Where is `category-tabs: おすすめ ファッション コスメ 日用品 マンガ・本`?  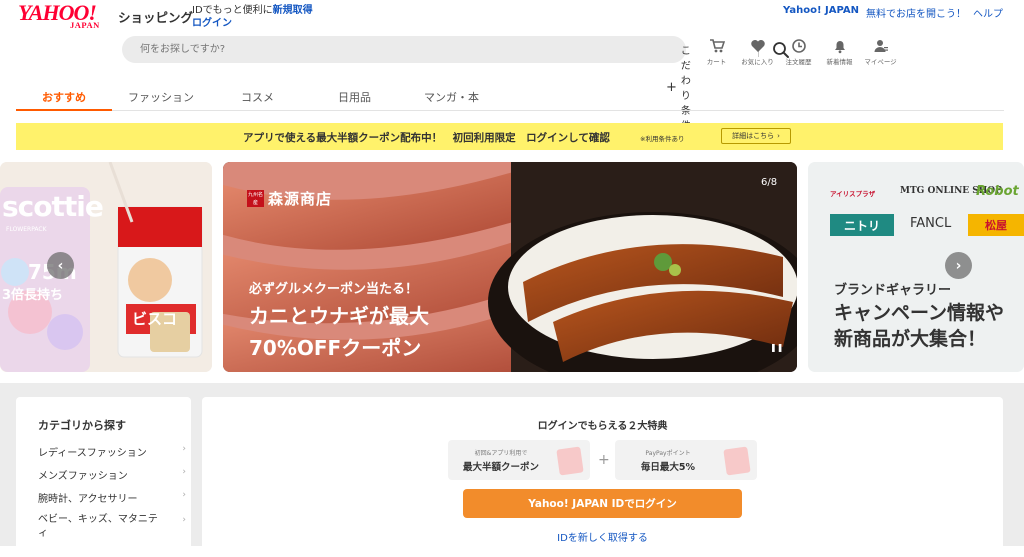 category-tabs: おすすめ ファッション コスメ 日用品 マンガ・本 is located at coordinates (510, 97).